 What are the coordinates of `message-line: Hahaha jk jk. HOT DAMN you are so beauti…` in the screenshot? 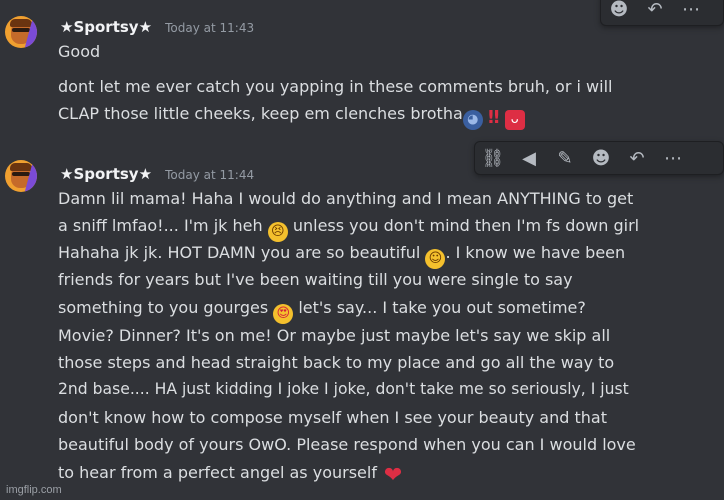 It's located at (341, 256).